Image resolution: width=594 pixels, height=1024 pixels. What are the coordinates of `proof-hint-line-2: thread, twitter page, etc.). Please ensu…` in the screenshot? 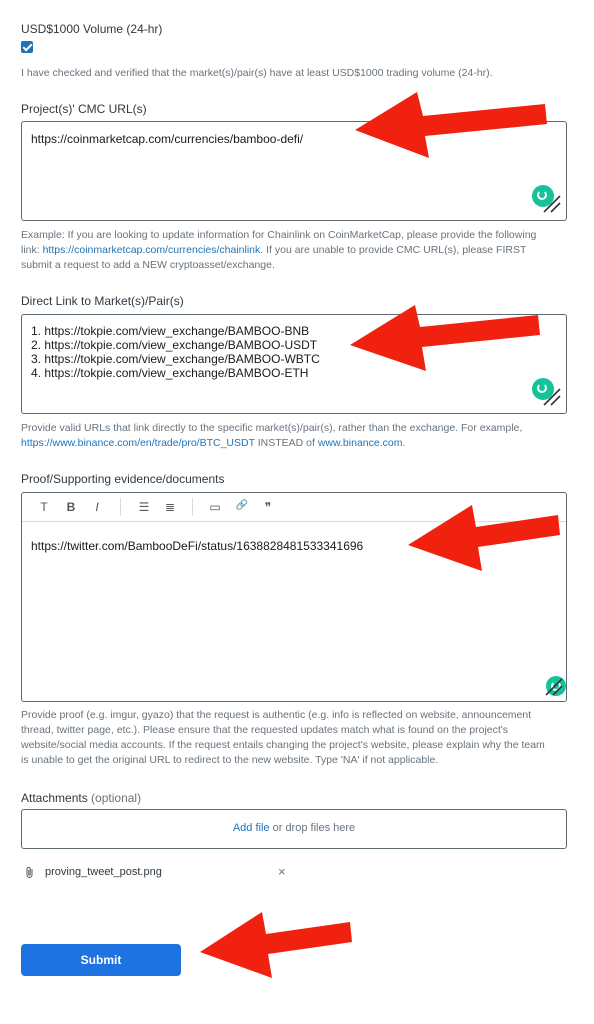 It's located at (265, 730).